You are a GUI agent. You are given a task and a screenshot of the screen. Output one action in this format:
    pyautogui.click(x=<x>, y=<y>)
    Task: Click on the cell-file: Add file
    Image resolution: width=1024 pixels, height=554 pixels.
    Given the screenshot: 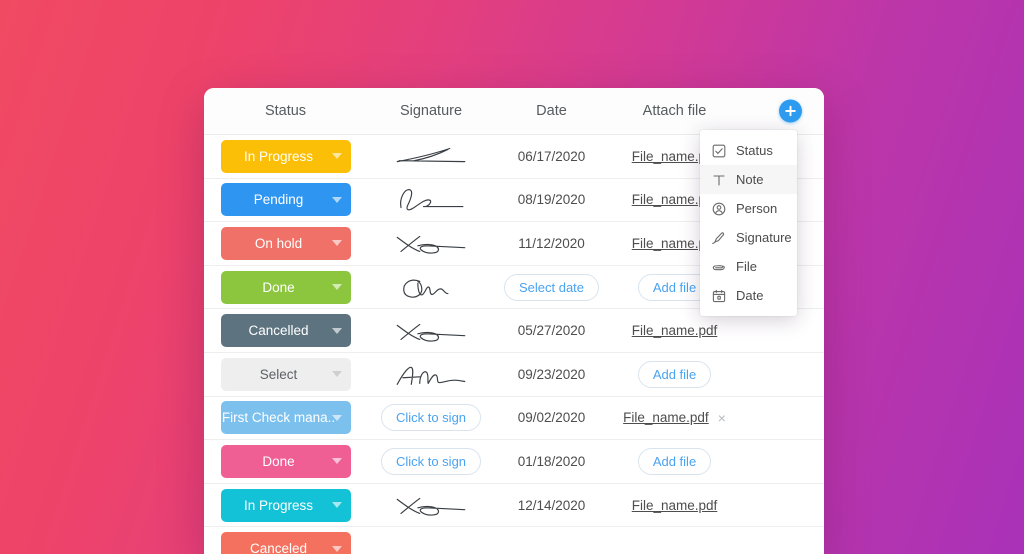 What is the action you would take?
    pyautogui.click(x=674, y=374)
    